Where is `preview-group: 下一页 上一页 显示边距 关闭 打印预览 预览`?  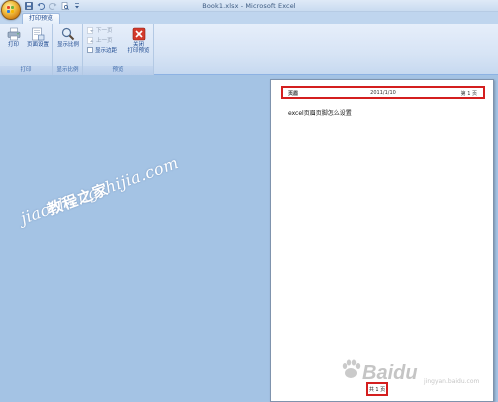 preview-group: 下一页 上一页 显示边距 关闭 打印预览 预览 is located at coordinates (118, 49).